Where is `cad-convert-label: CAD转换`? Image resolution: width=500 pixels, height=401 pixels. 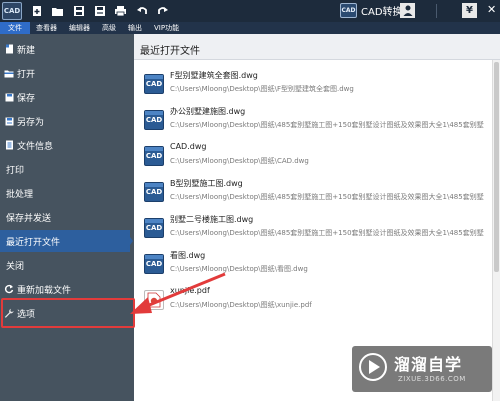 cad-convert-label: CAD转换 is located at coordinates (382, 12).